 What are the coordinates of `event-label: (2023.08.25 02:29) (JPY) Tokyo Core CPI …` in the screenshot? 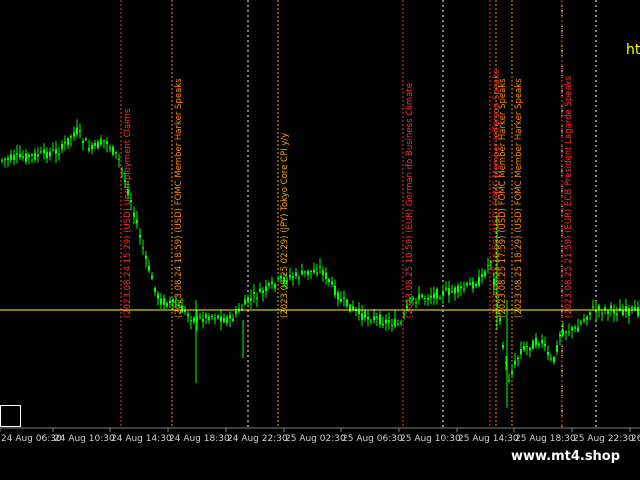 It's located at (285, 225).